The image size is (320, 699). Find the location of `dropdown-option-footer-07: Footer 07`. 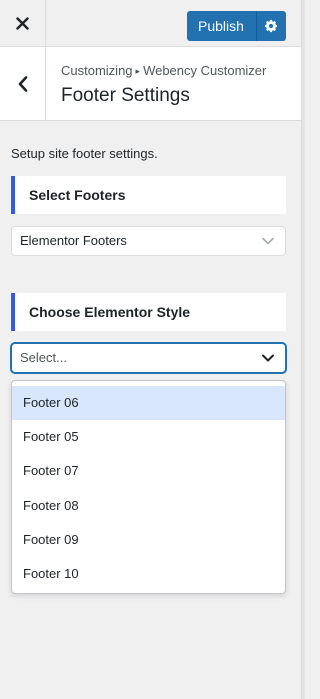

dropdown-option-footer-07: Footer 07 is located at coordinates (148, 471).